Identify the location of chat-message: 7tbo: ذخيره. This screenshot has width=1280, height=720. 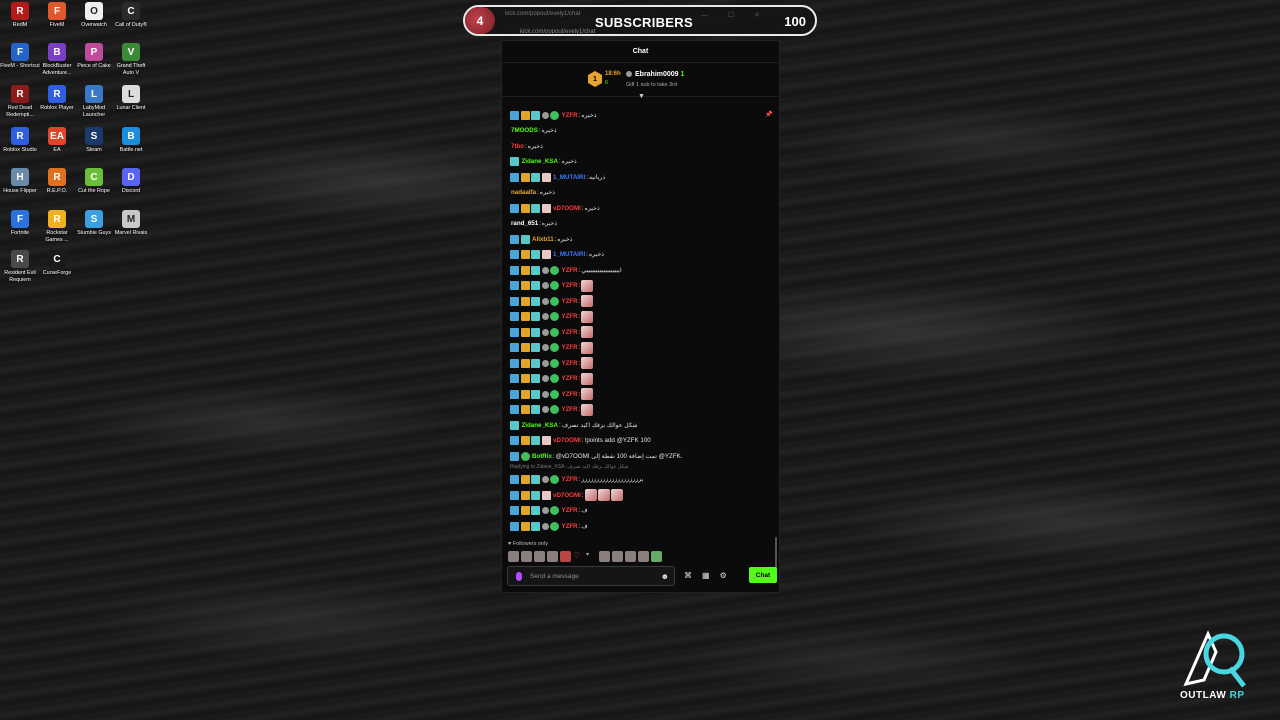
(526, 146).